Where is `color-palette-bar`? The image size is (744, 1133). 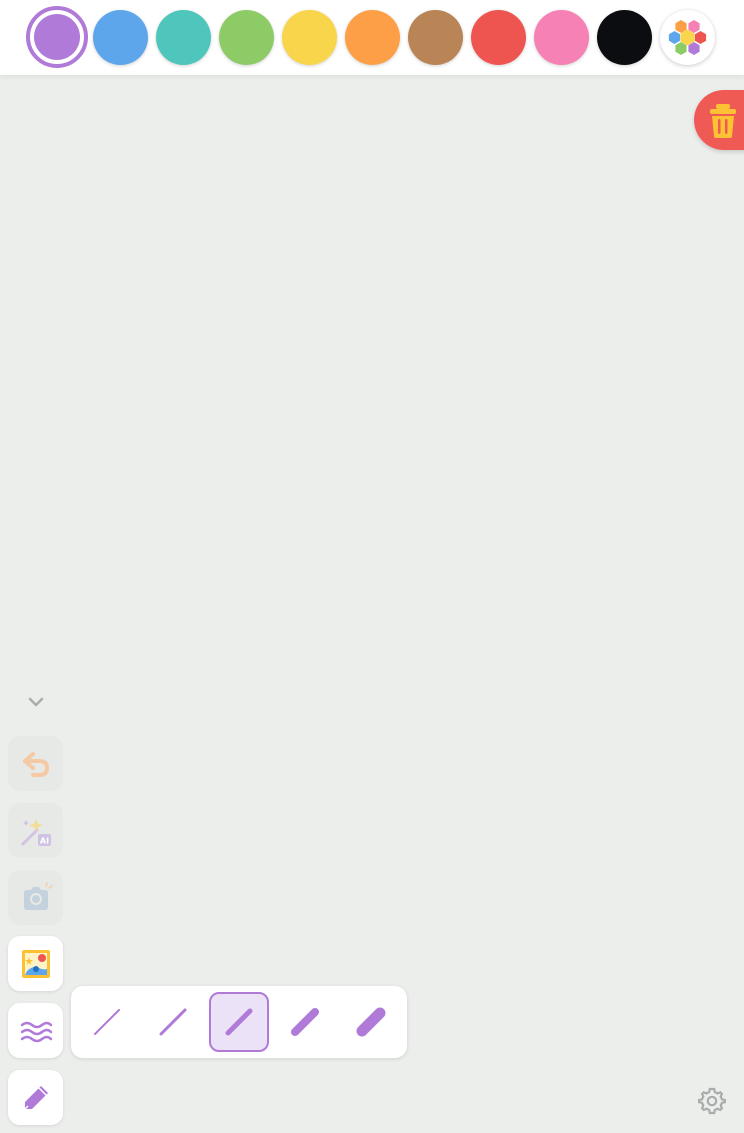
color-palette-bar is located at coordinates (372, 37).